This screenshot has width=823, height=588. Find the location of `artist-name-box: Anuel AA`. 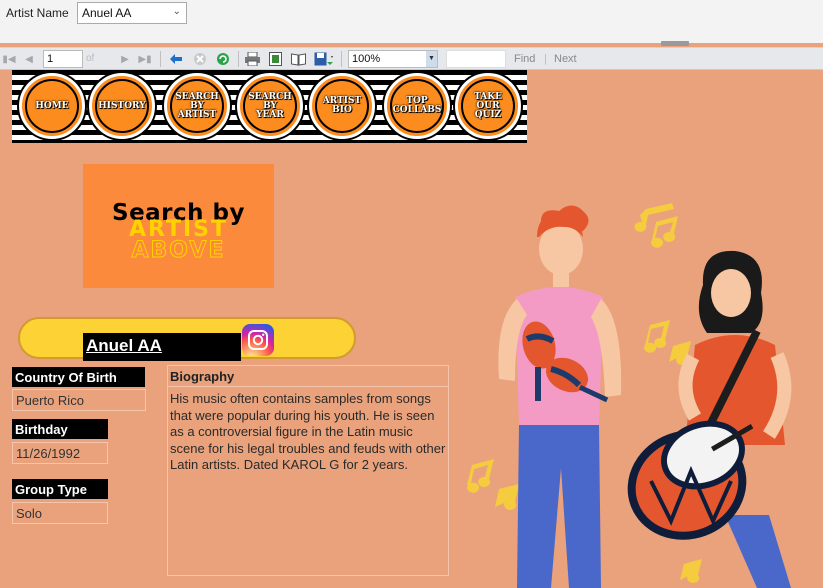

artist-name-box: Anuel AA is located at coordinates (162, 347).